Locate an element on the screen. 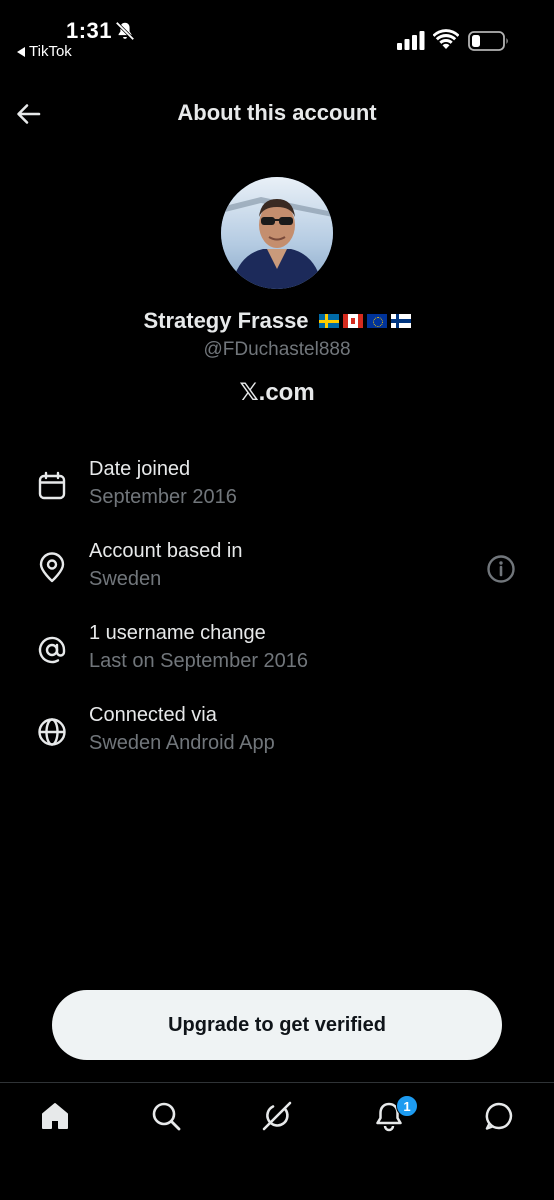 The image size is (554, 1200). avatar is located at coordinates (277, 233).